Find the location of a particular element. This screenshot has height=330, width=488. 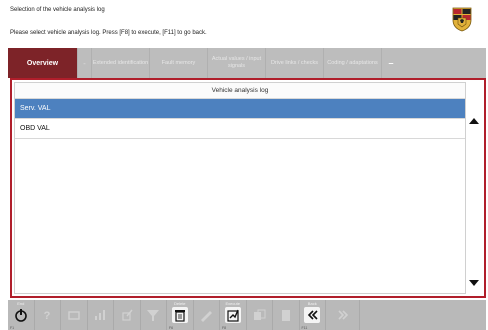

power-icon is located at coordinates (20, 315).